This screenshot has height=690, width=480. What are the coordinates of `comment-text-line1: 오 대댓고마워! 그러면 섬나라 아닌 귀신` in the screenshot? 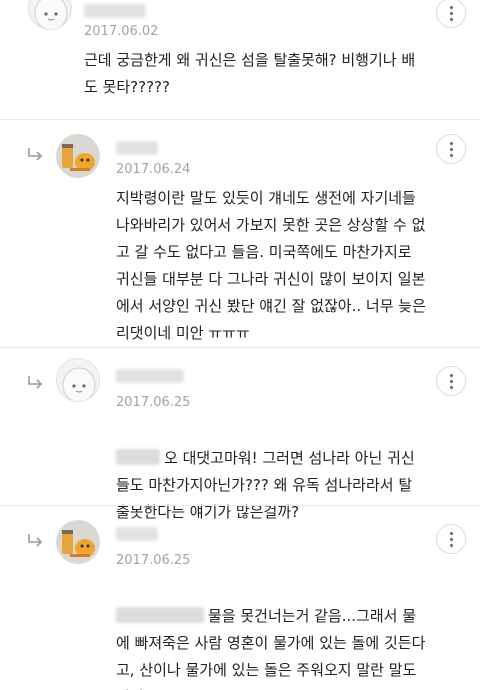 It's located at (289, 458).